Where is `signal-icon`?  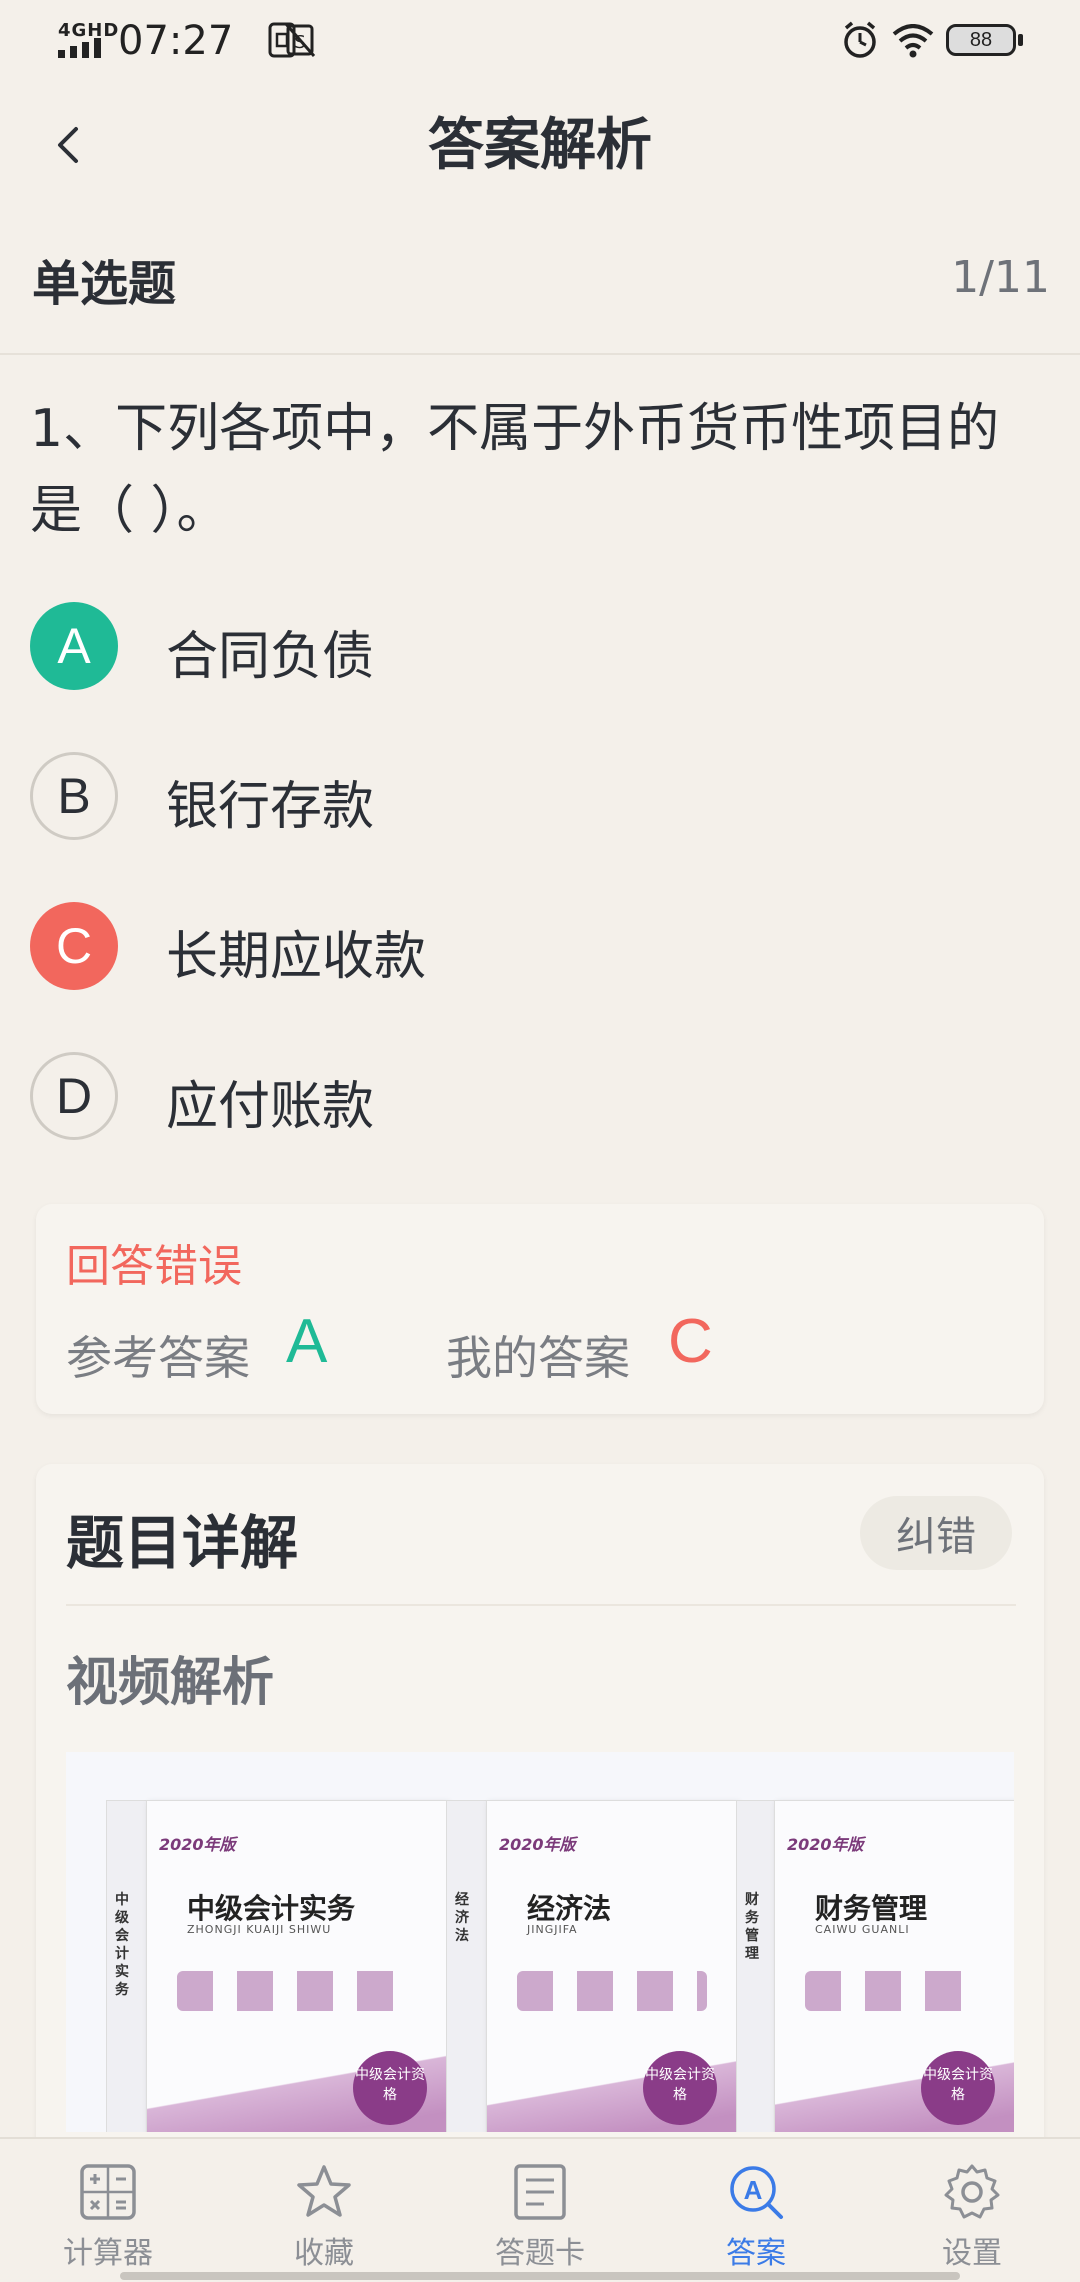
signal-icon is located at coordinates (79, 48).